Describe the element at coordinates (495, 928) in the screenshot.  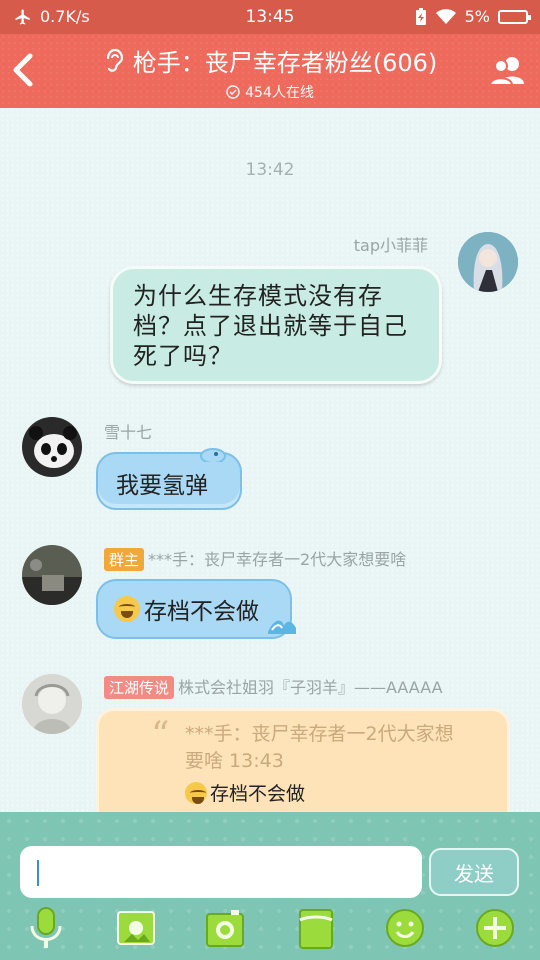
I see `plus-more-icon` at that location.